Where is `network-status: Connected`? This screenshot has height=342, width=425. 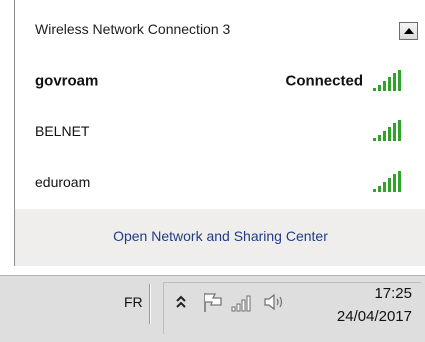 network-status: Connected is located at coordinates (324, 81).